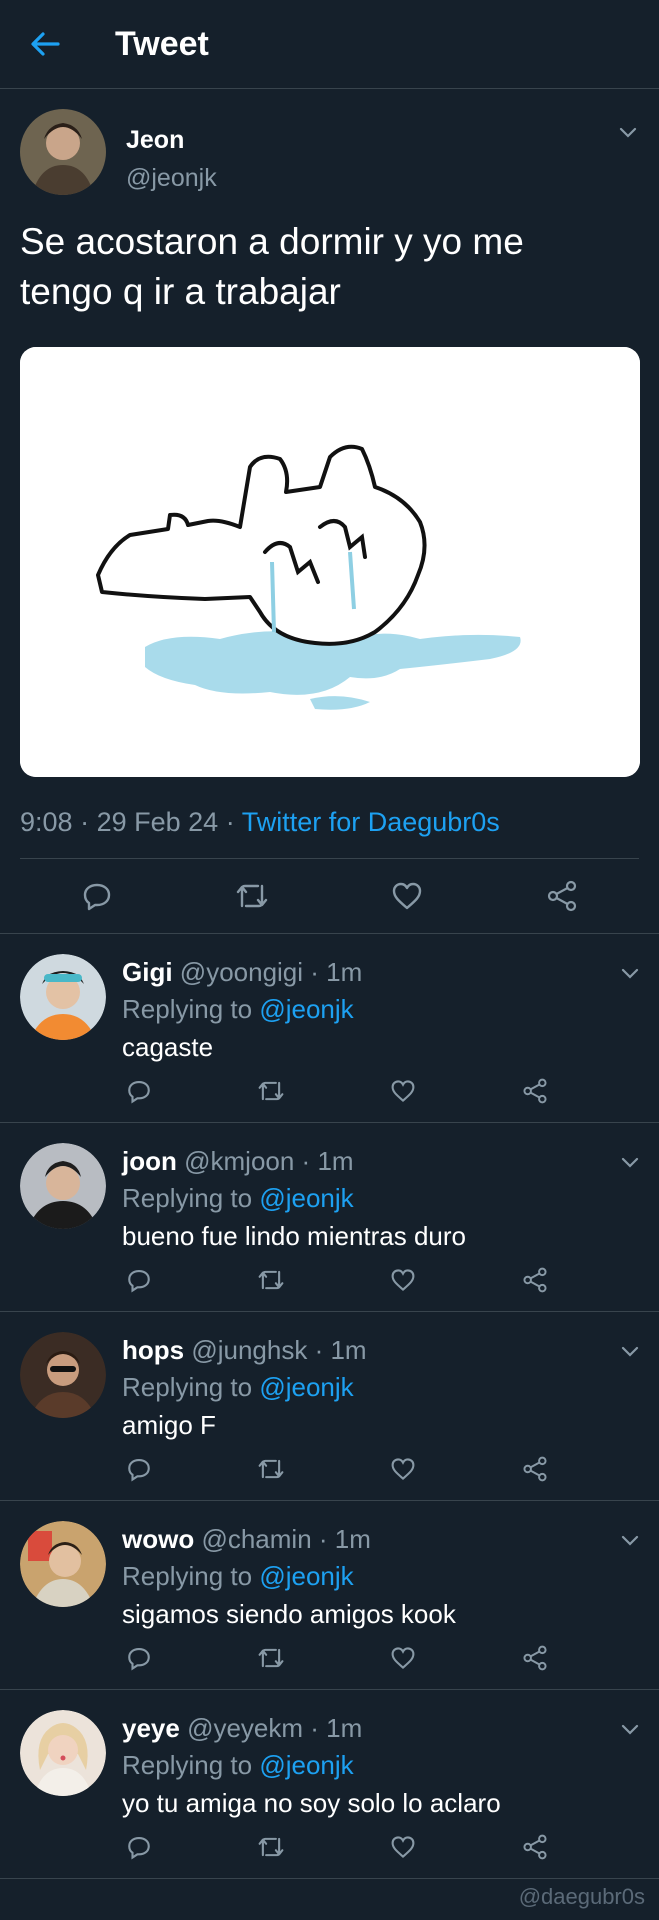  What do you see at coordinates (162, 43) in the screenshot?
I see `page-title: Tweet` at bounding box center [162, 43].